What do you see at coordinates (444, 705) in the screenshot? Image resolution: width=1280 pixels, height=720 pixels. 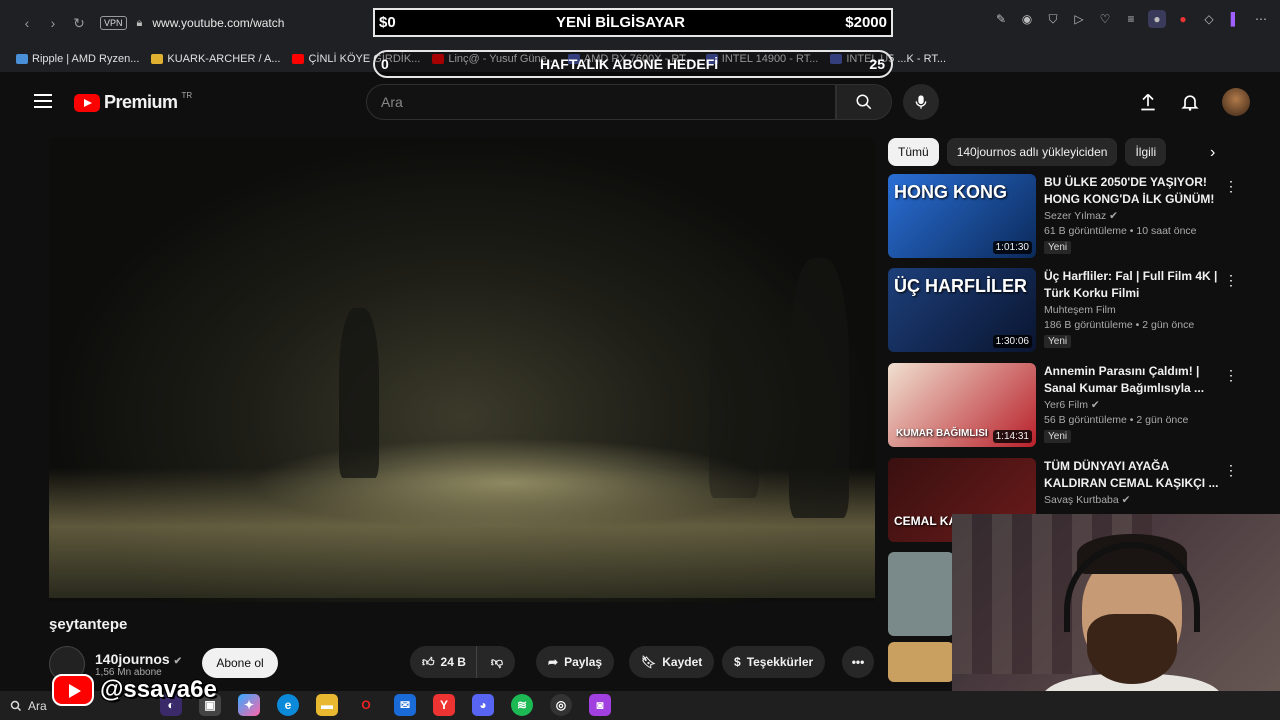 I see `yandex-browser-icon: Y` at bounding box center [444, 705].